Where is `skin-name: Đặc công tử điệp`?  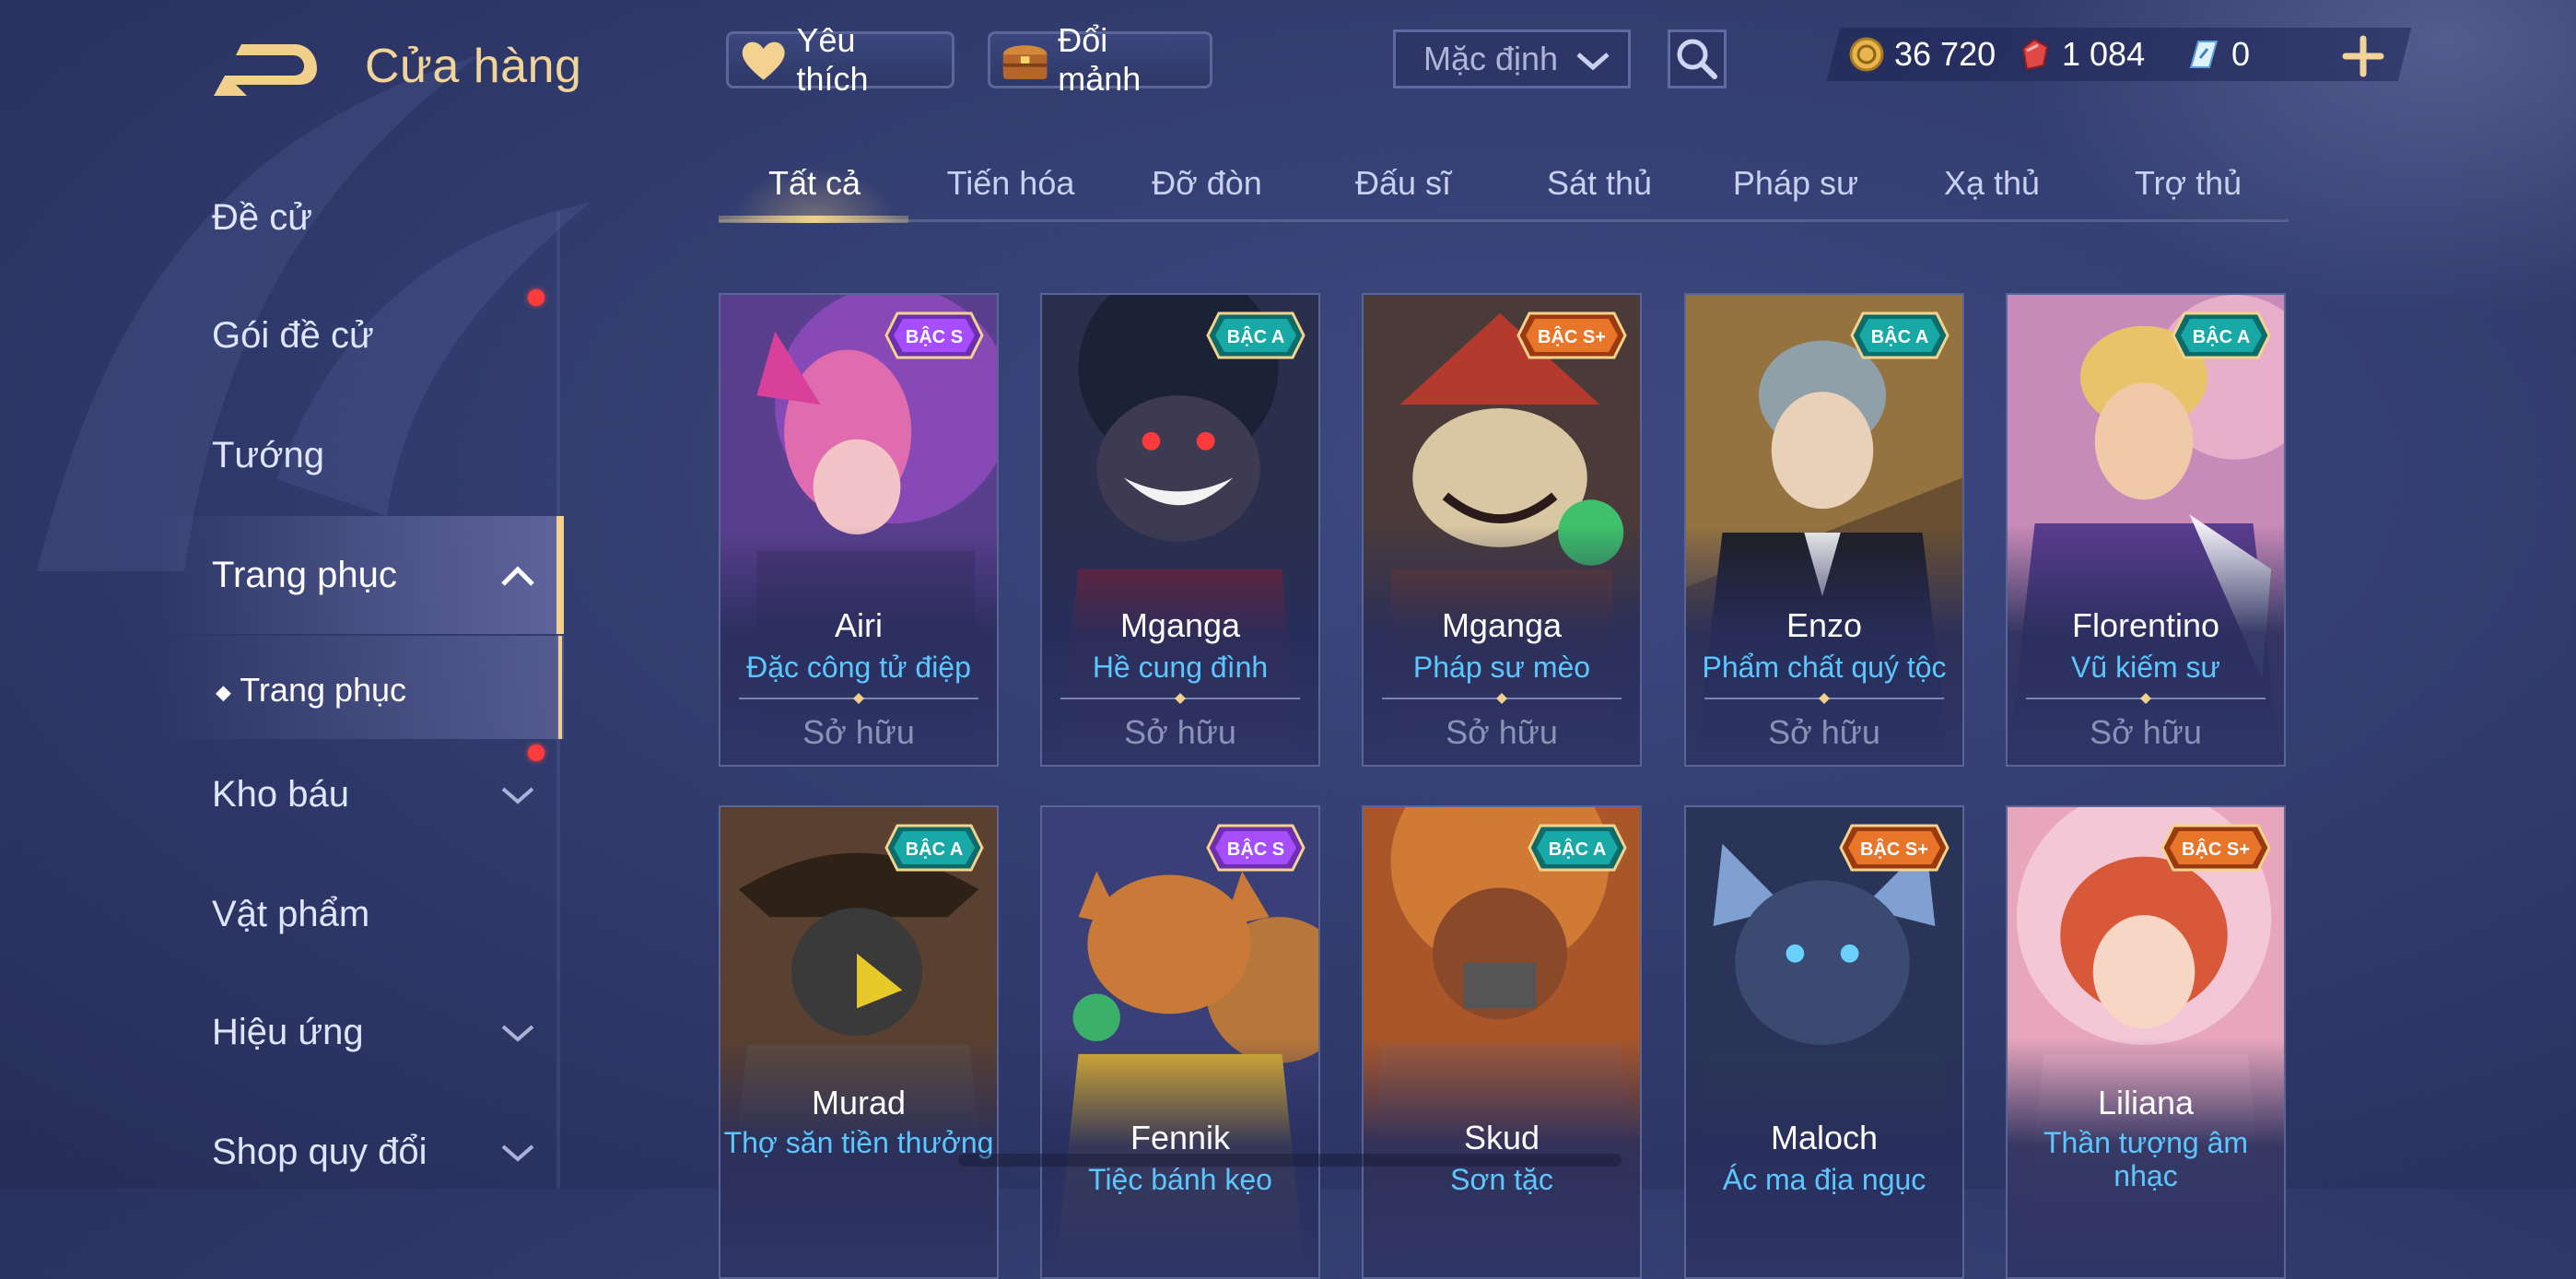 skin-name: Đặc công tử điệp is located at coordinates (859, 667).